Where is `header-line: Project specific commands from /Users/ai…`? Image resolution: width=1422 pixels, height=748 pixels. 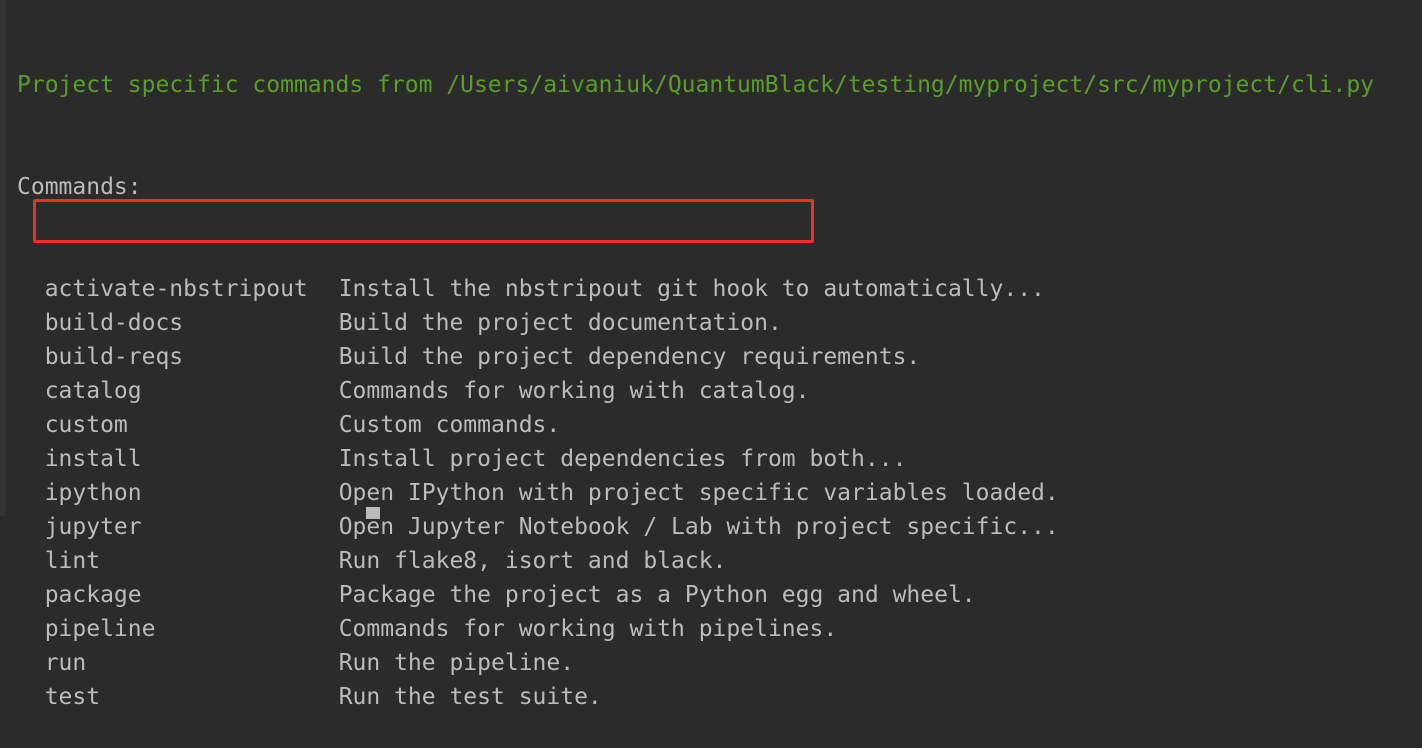 header-line: Project specific commands from /Users/ai… is located at coordinates (696, 85).